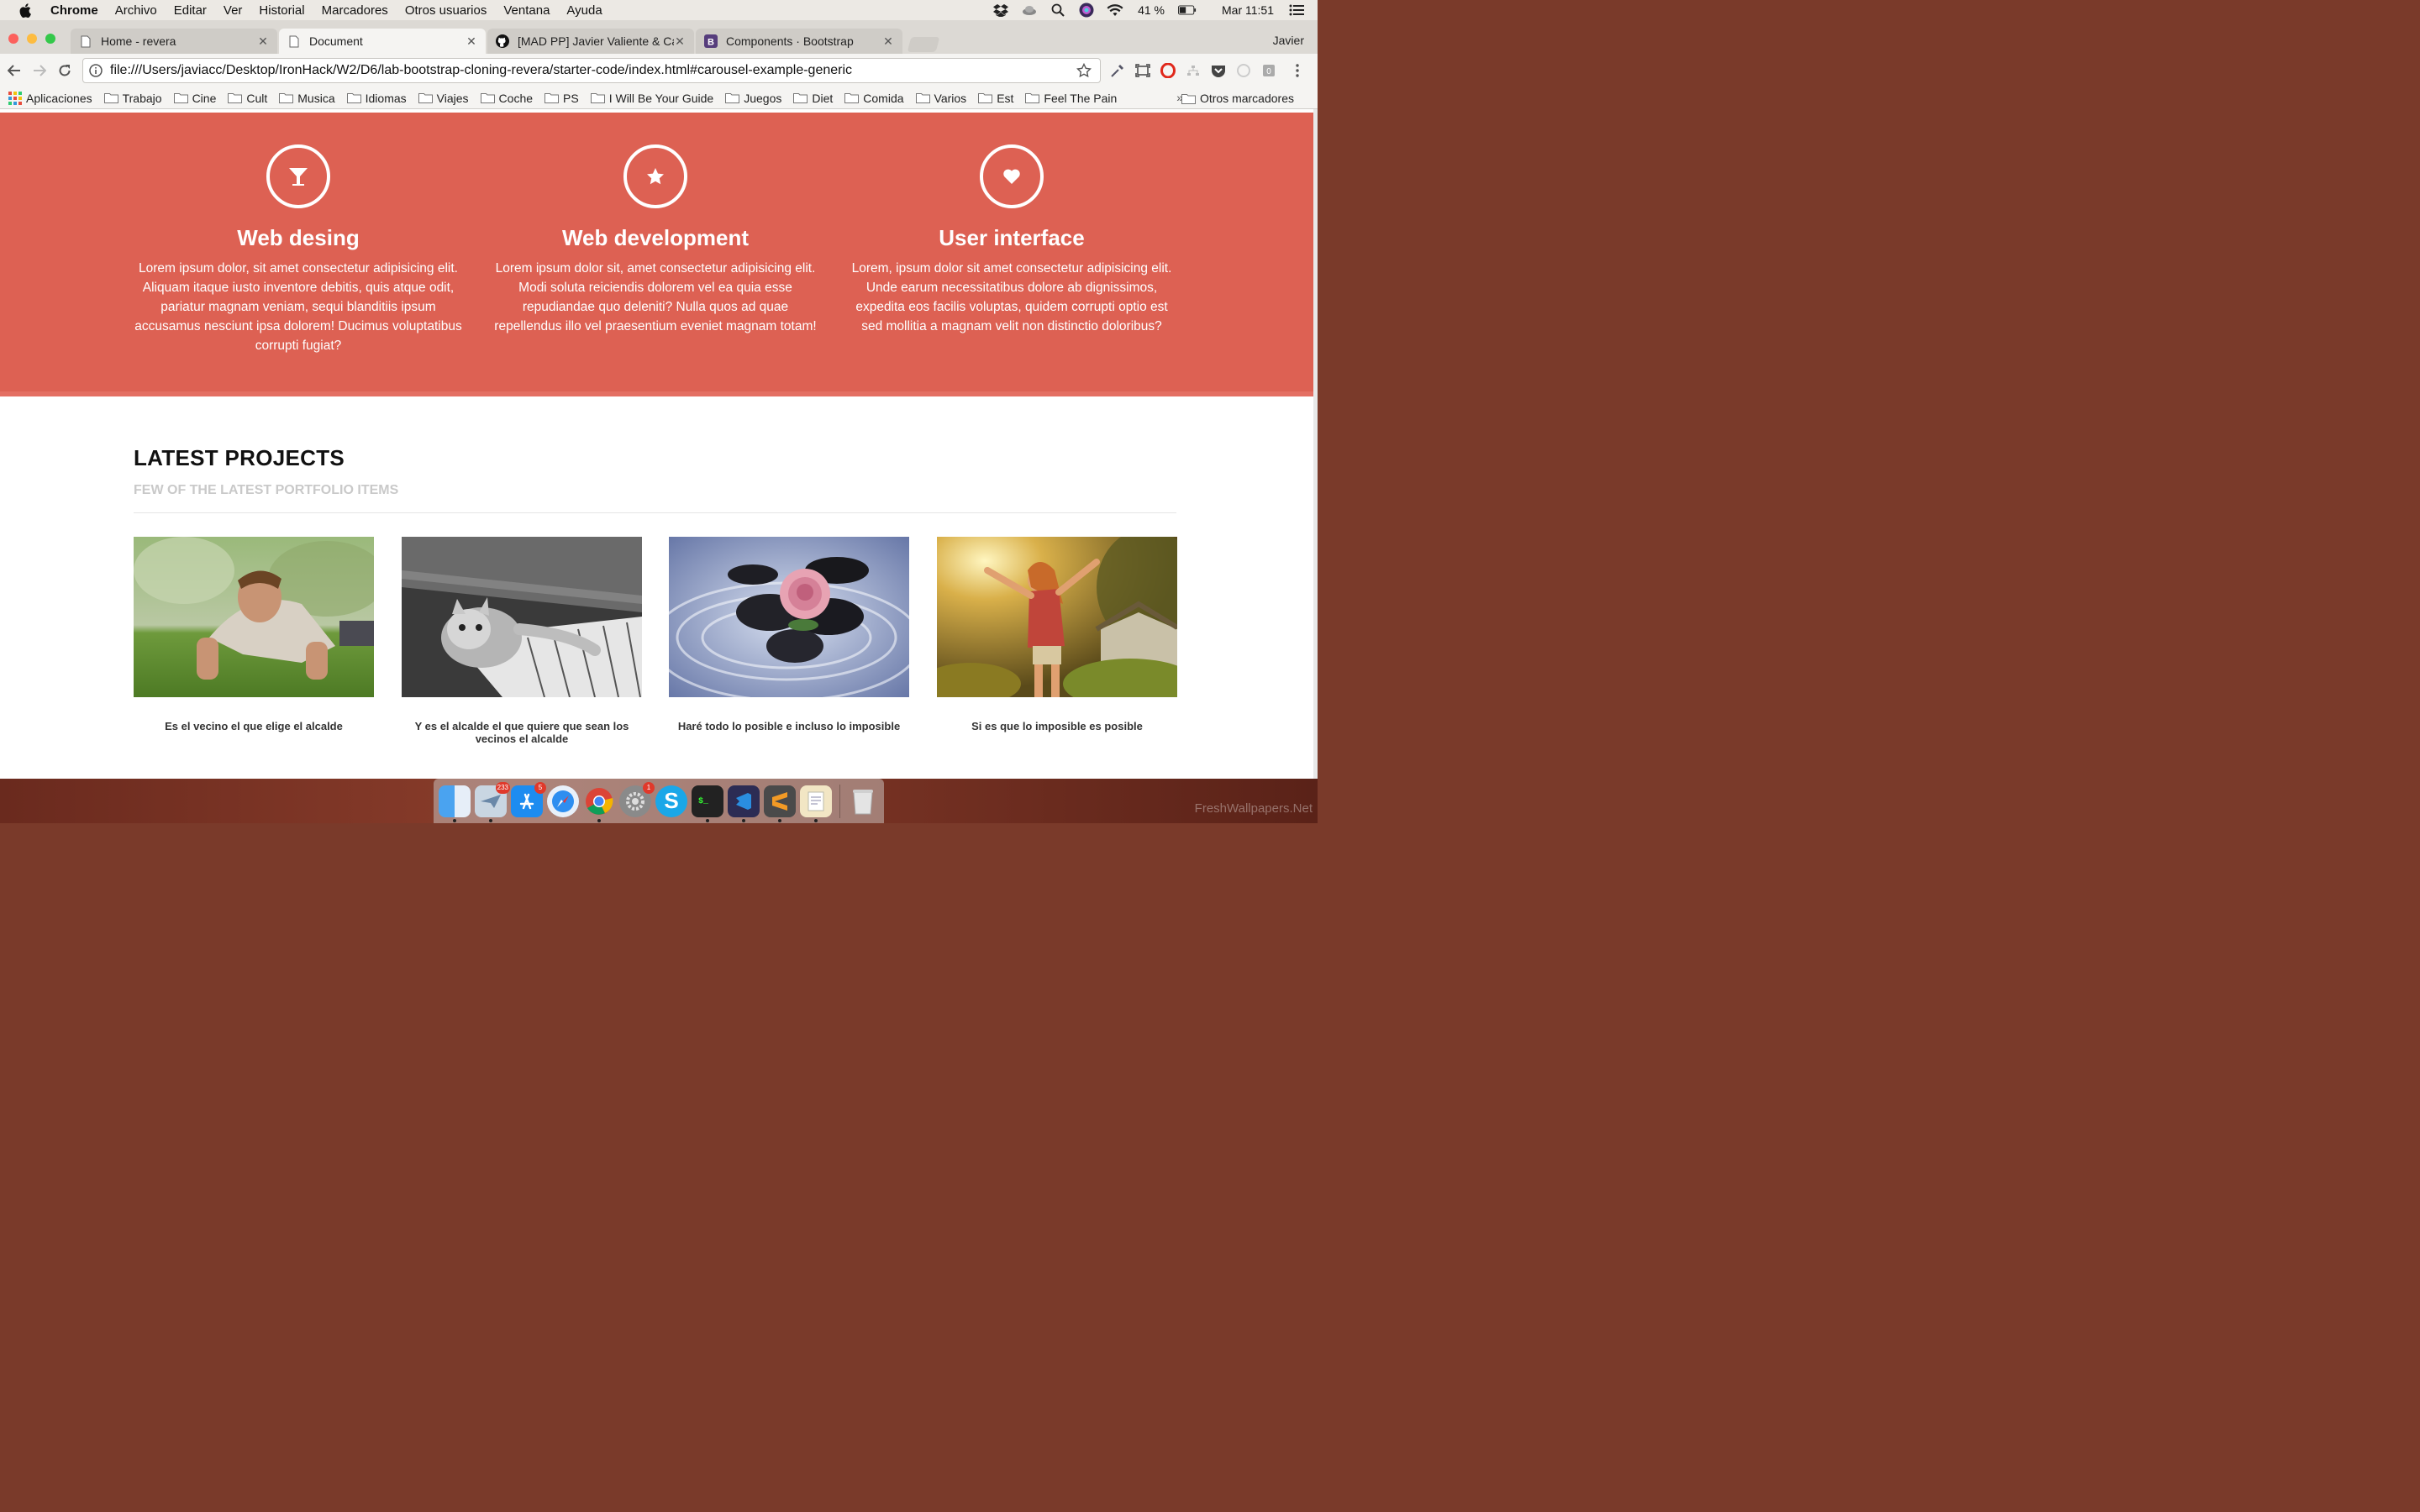  What do you see at coordinates (590, 41) in the screenshot?
I see `tab-github: [MAD PP] Javier Valiente & Ca ✕` at bounding box center [590, 41].